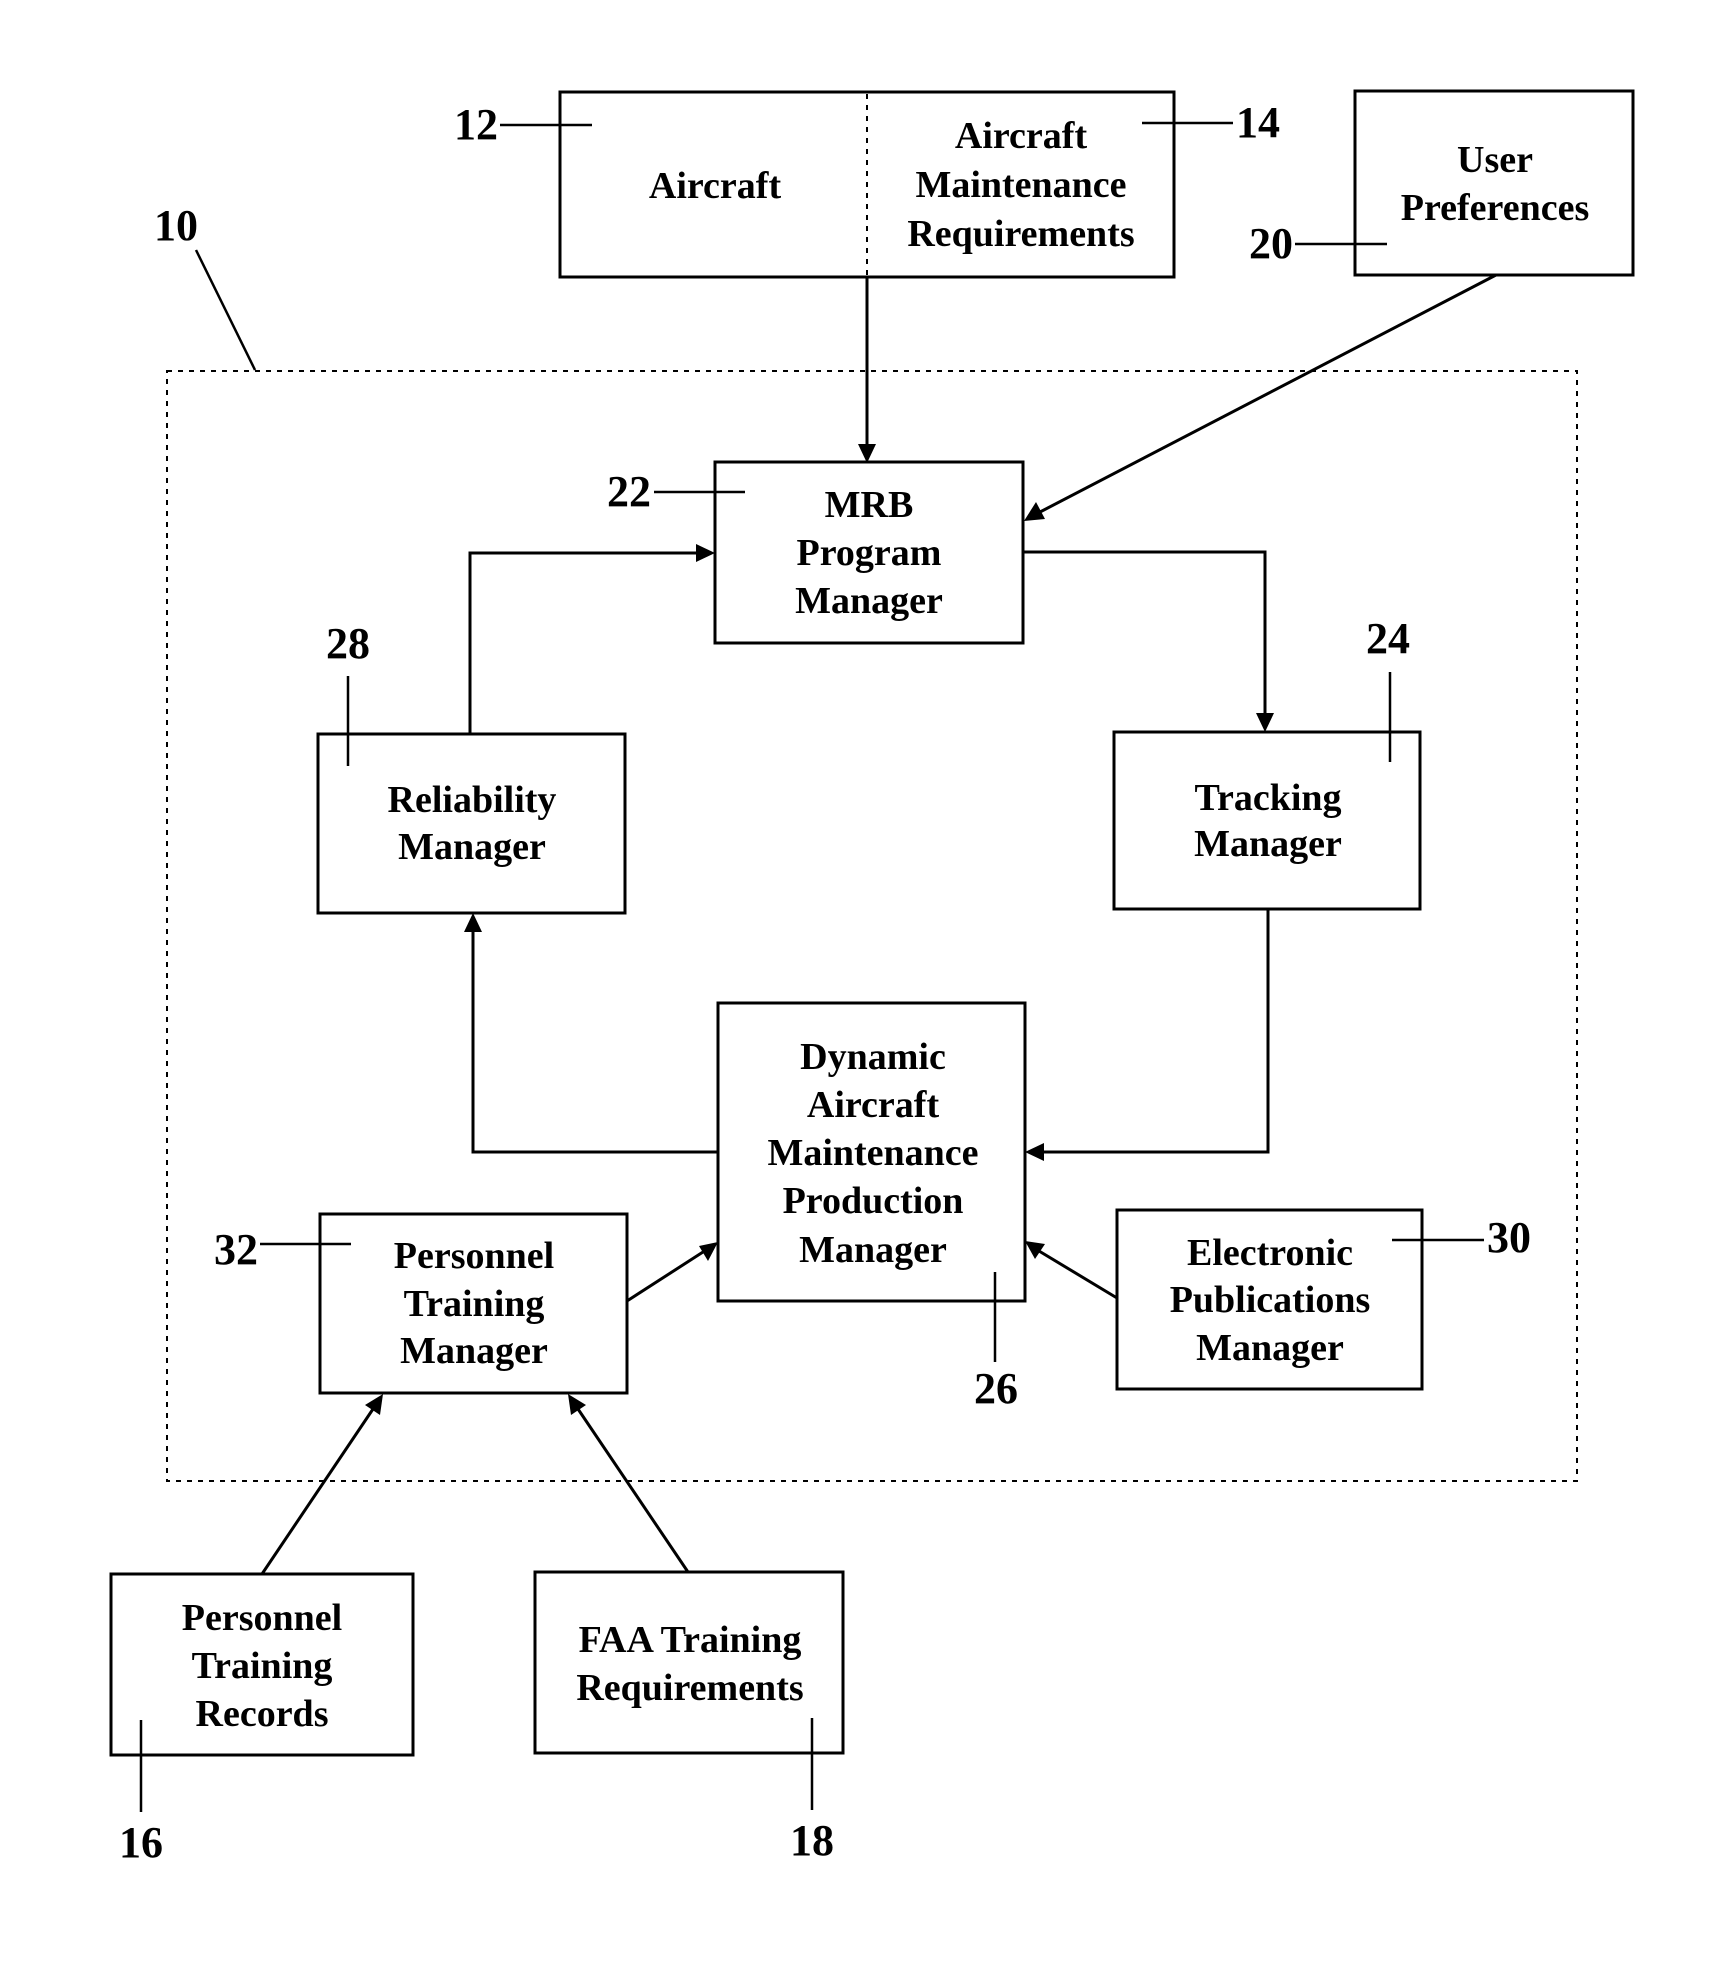 This screenshot has width=1722, height=1976. Describe the element at coordinates (1494, 183) in the screenshot. I see `user-preferences-block: User Preferences` at that location.